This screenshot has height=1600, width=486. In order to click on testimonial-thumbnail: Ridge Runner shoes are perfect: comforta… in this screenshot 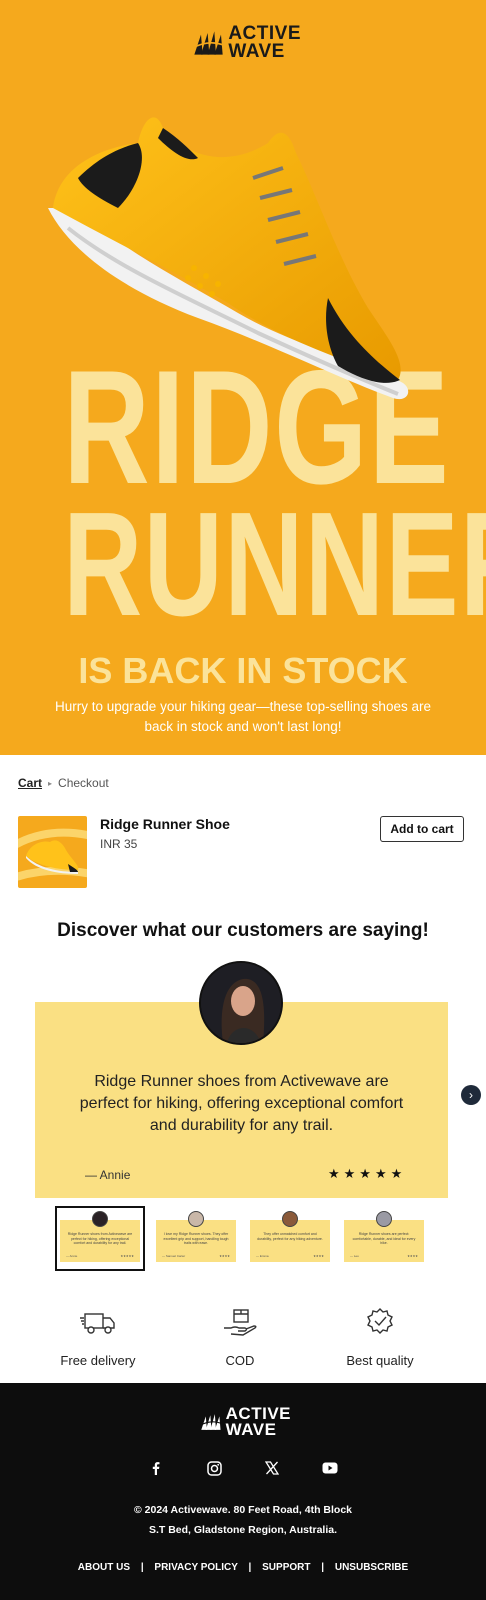, I will do `click(384, 1236)`.